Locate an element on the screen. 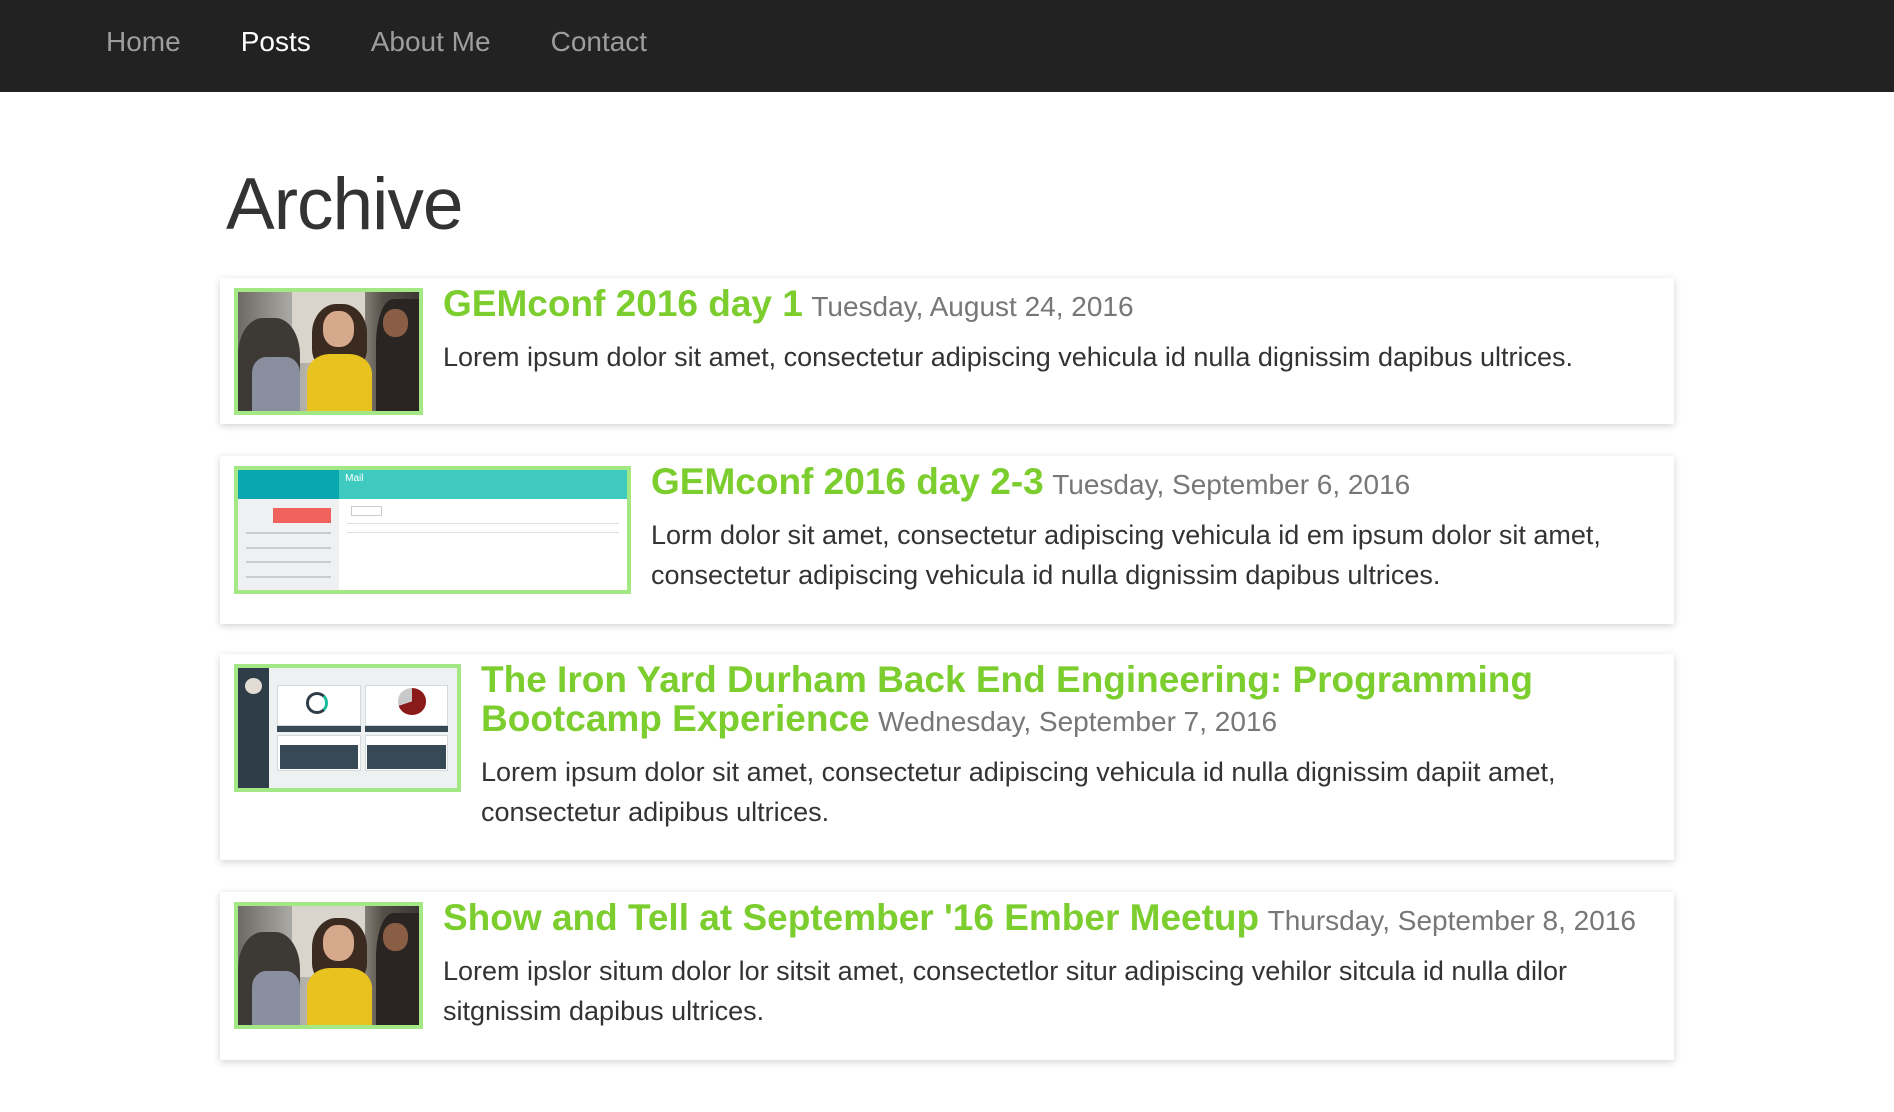 The width and height of the screenshot is (1894, 1112). post-date: Wednesday, September 7, 2016 is located at coordinates (1078, 721).